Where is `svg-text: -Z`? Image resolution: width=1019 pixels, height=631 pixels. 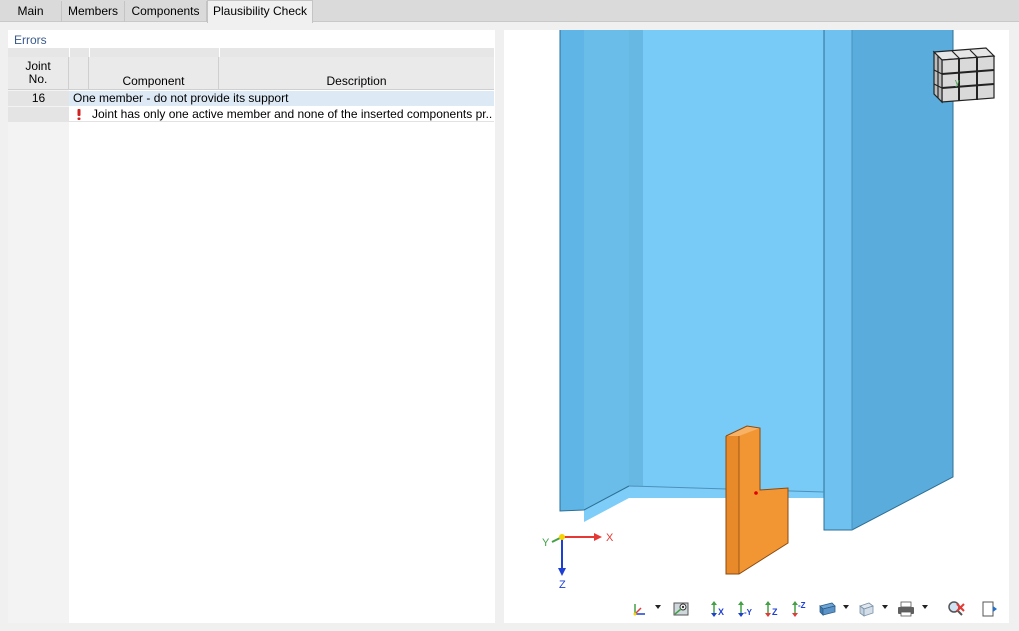 svg-text: -Z is located at coordinates (802, 605).